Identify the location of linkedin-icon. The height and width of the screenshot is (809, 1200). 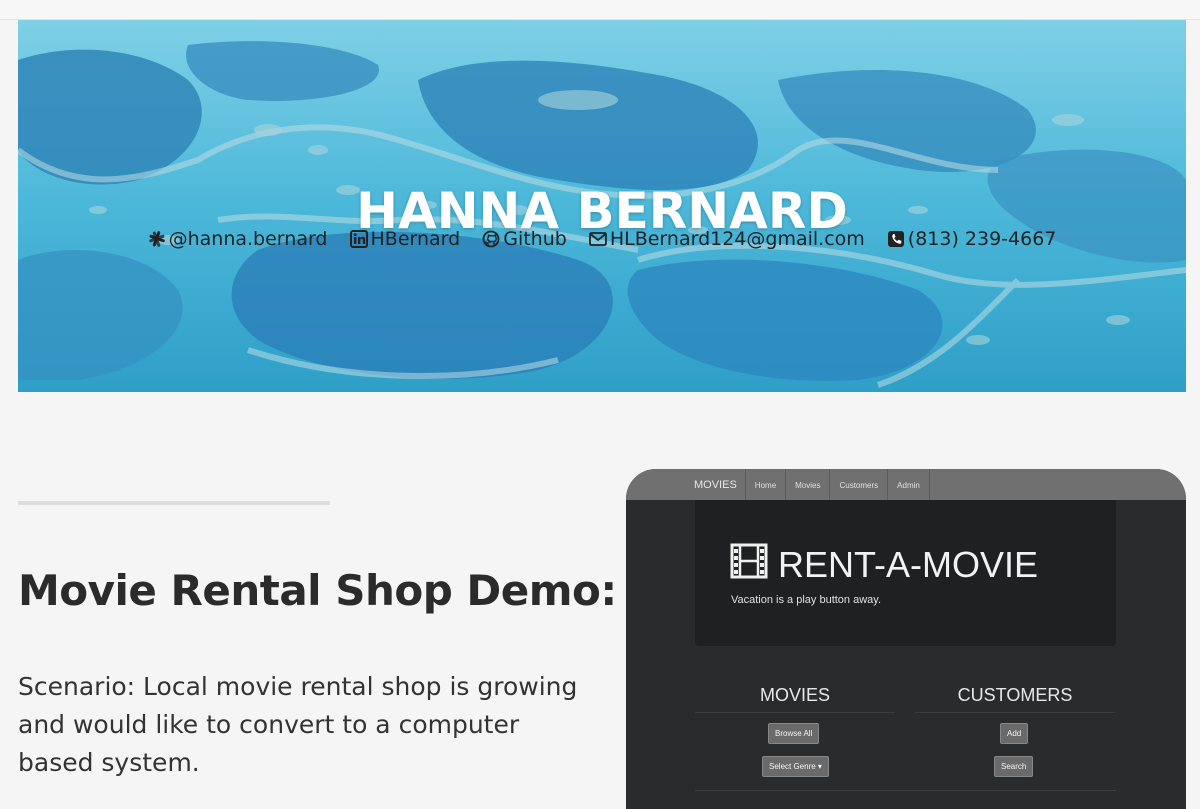
(358, 239).